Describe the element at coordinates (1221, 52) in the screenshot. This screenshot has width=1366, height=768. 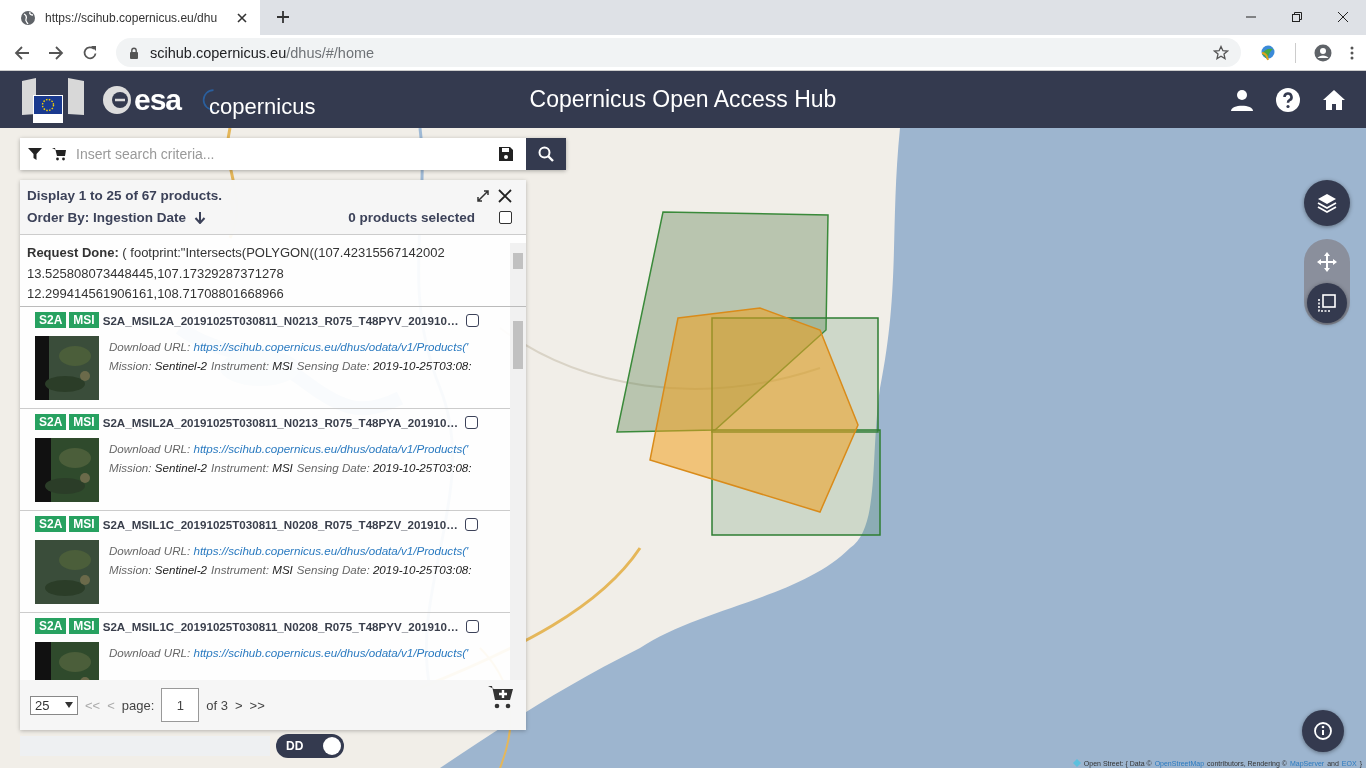
I see `star-icon` at that location.